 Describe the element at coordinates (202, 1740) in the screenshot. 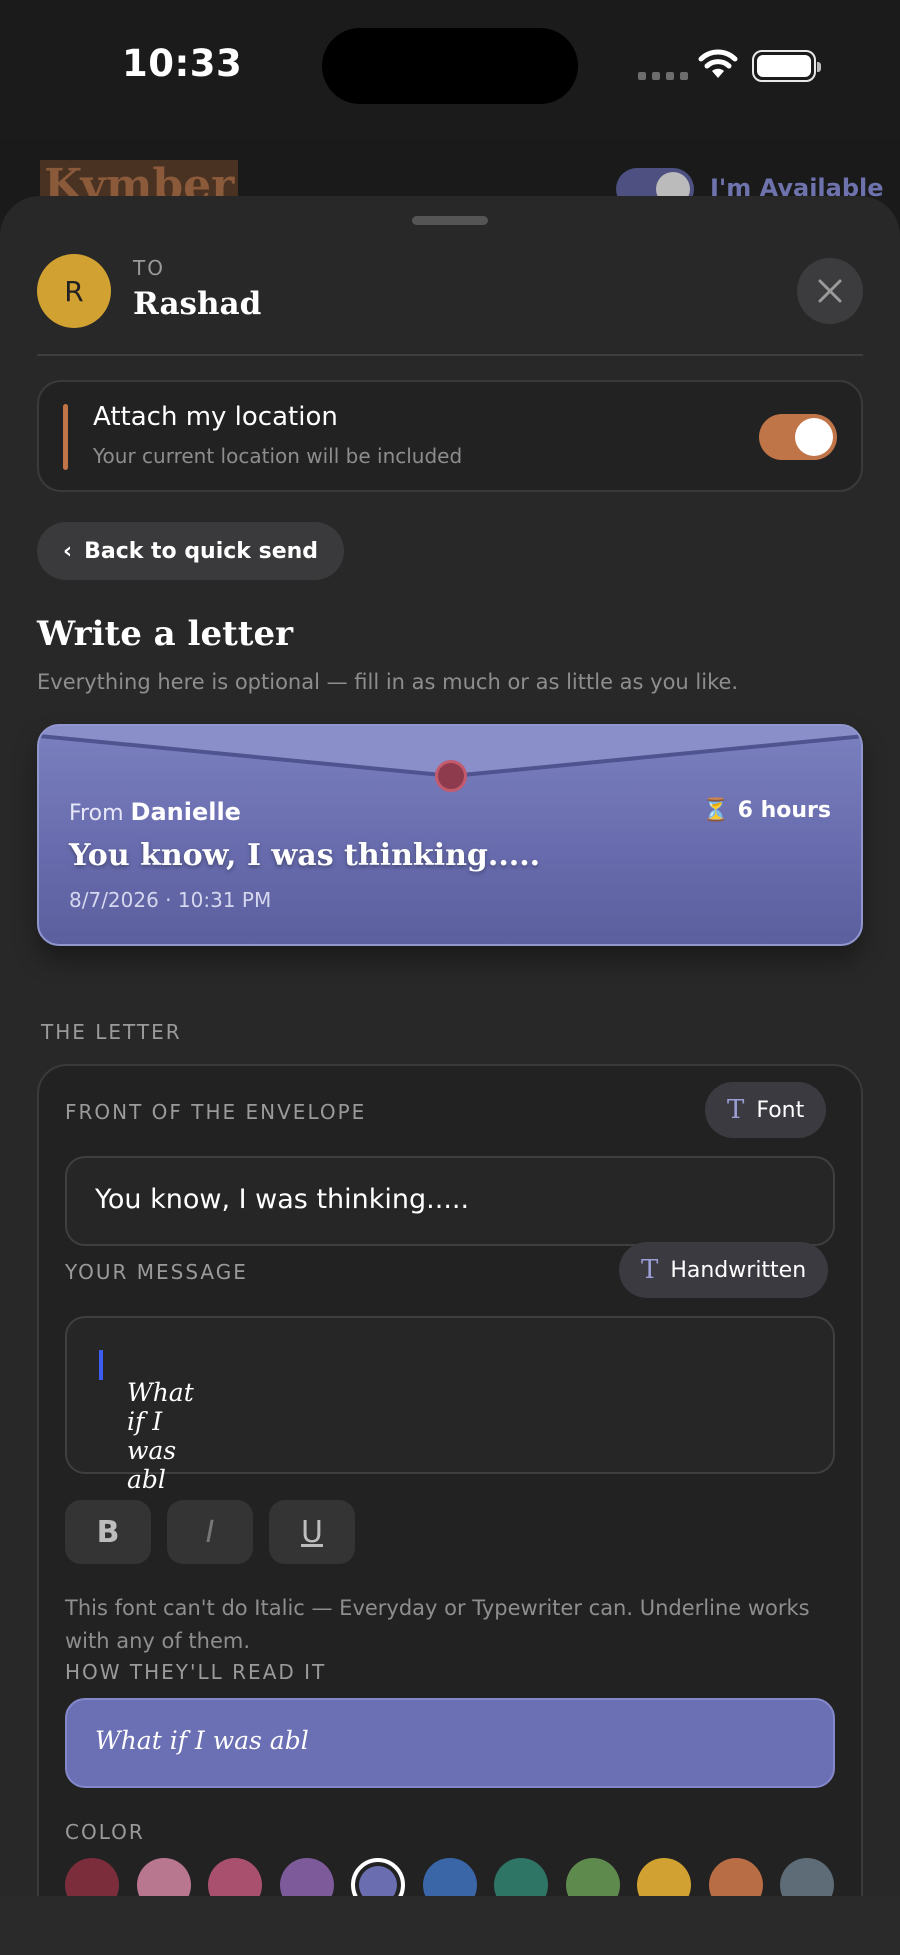

I see `preview-value: What if I was abl` at that location.